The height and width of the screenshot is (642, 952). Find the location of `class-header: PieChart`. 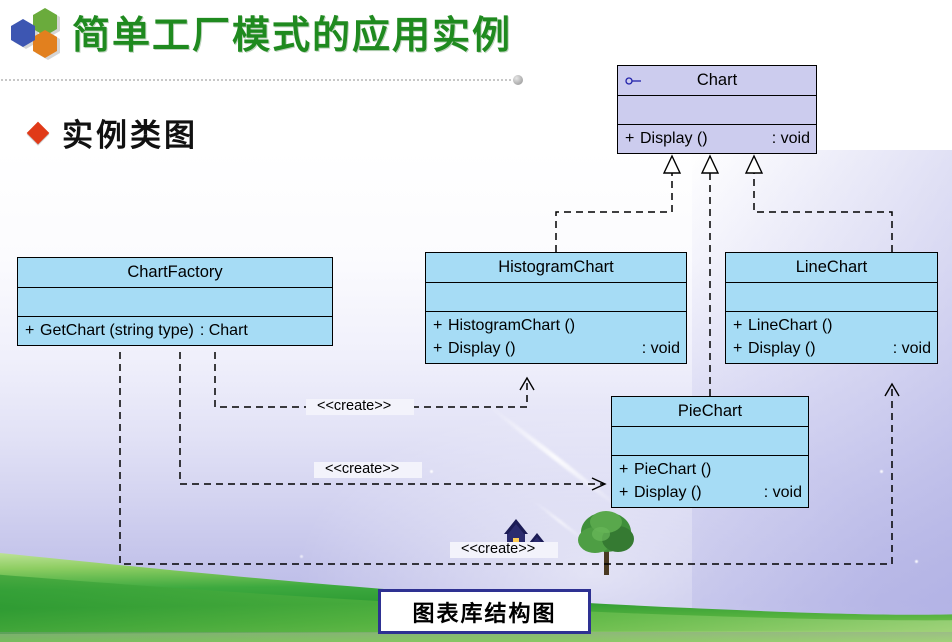

class-header: PieChart is located at coordinates (710, 412).